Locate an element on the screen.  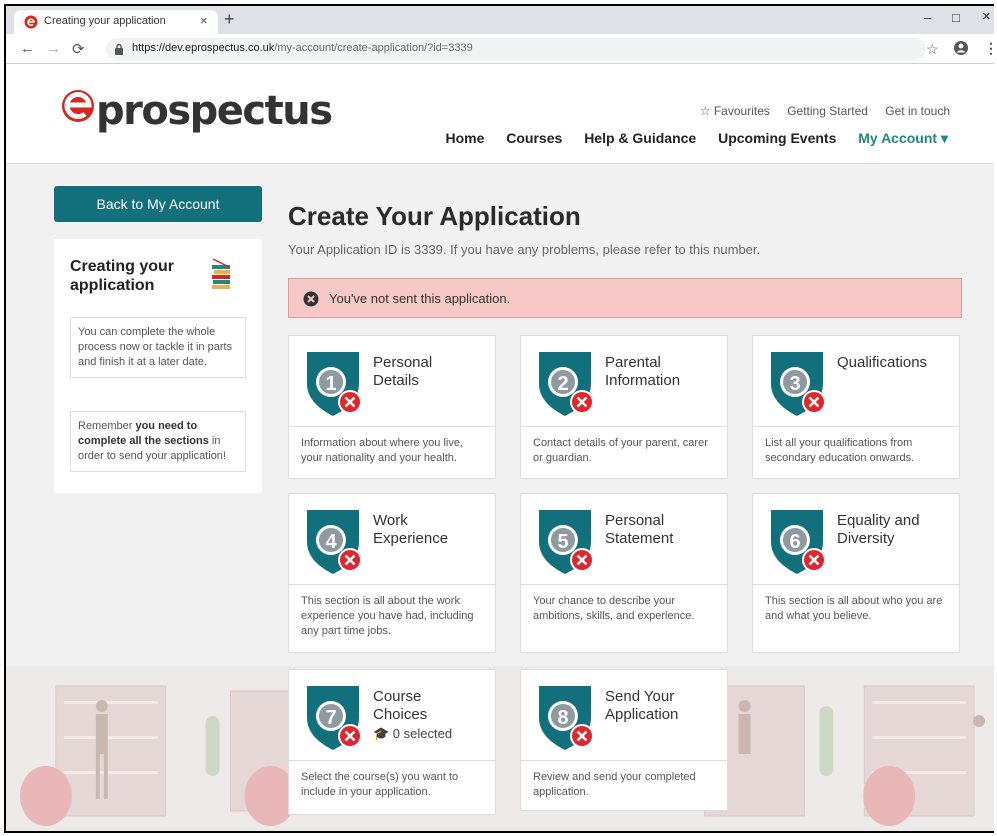
lock-icon is located at coordinates (119, 49).